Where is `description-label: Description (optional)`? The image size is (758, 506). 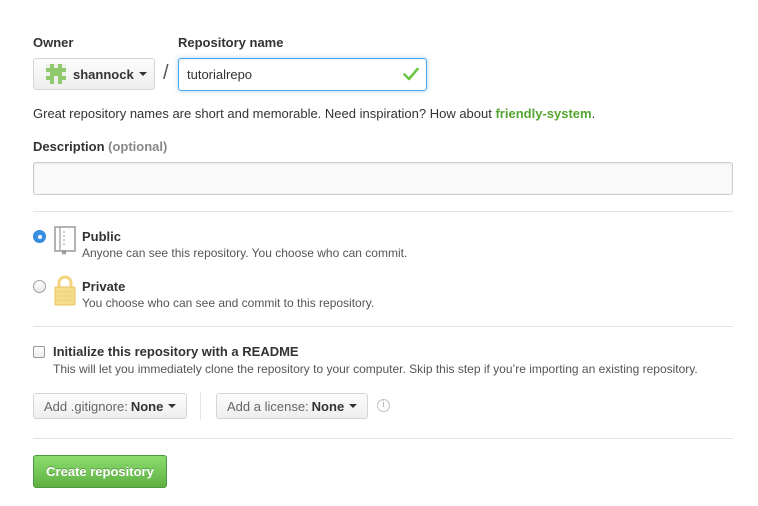 description-label: Description (optional) is located at coordinates (100, 146).